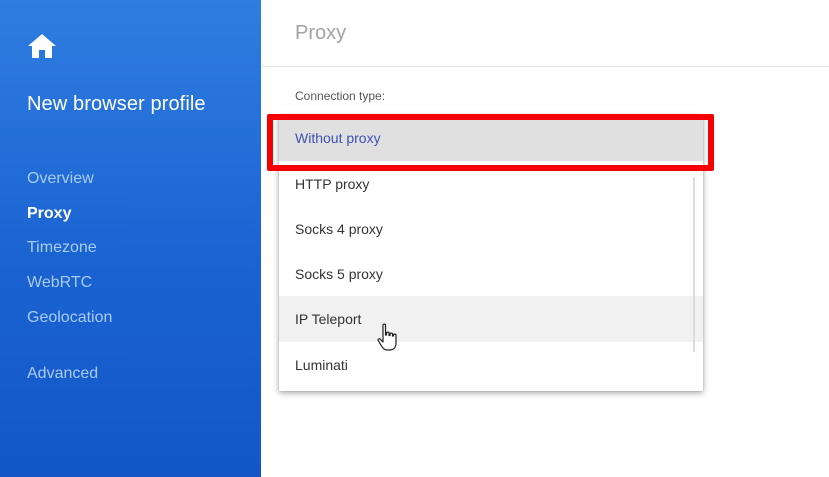 The image size is (829, 477). Describe the element at coordinates (116, 104) in the screenshot. I see `sidebar-title: New browser profile` at that location.